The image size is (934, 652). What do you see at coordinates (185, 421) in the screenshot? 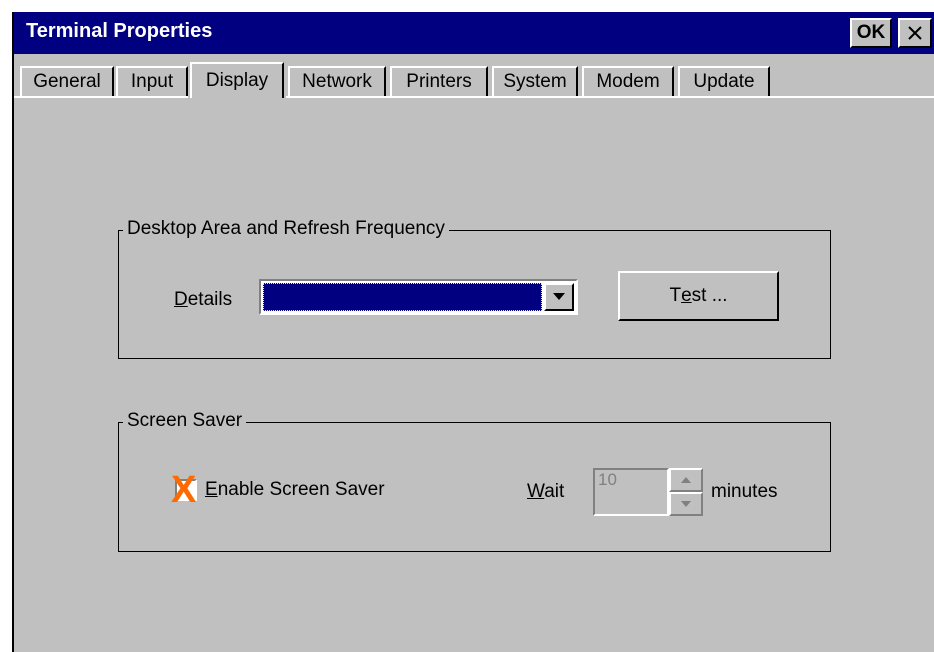
I see `screen-saver-group-label: Screen Saver` at bounding box center [185, 421].